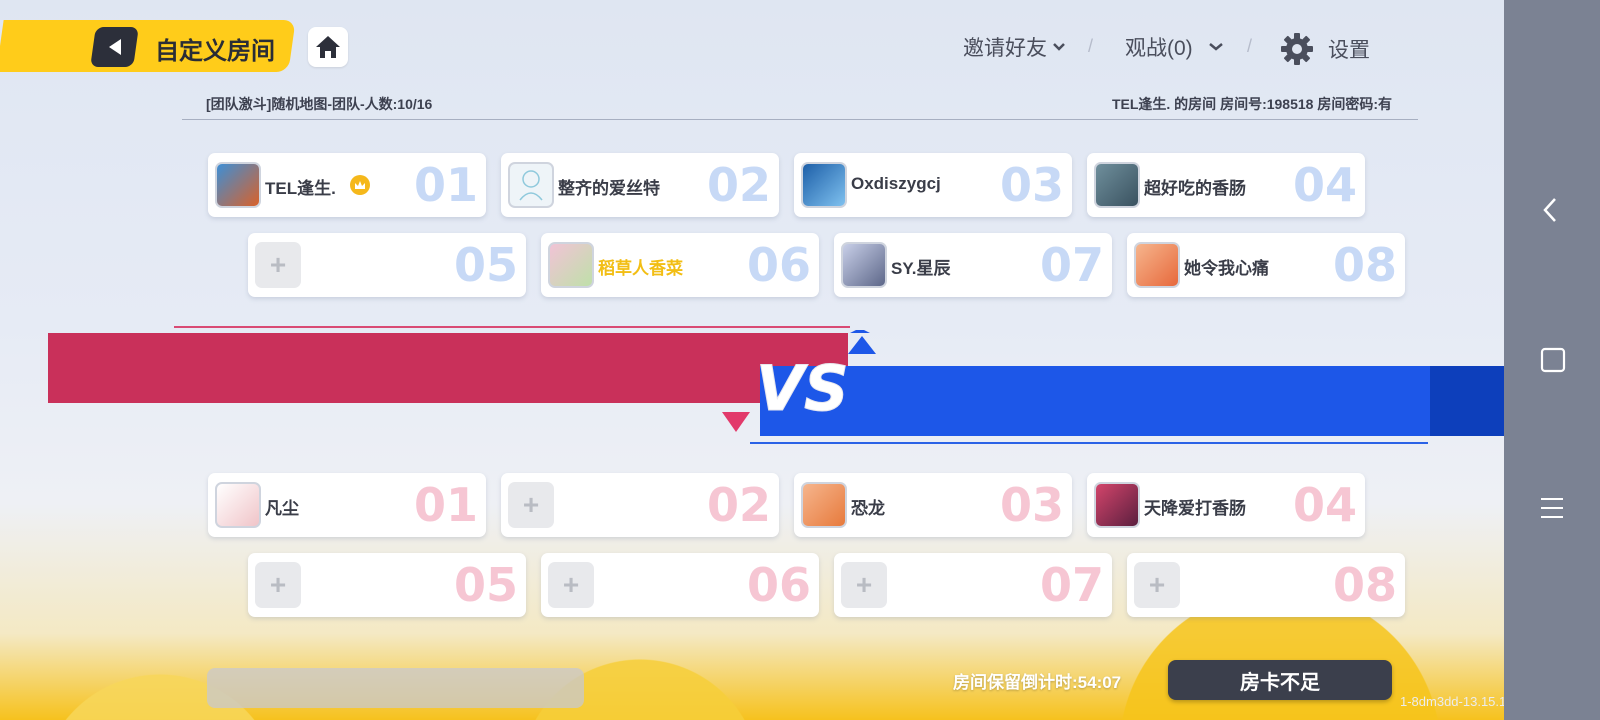  I want to click on vs-emblem: VS, so click(799, 381).